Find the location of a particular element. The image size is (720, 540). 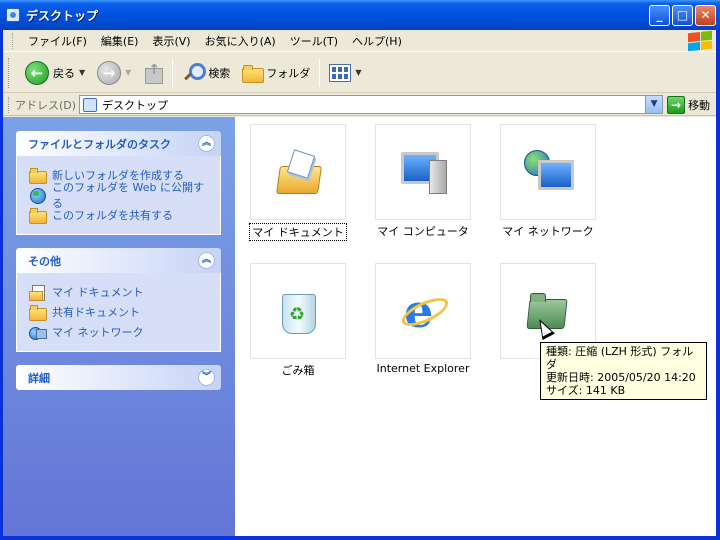

menu-grip is located at coordinates (13, 40).